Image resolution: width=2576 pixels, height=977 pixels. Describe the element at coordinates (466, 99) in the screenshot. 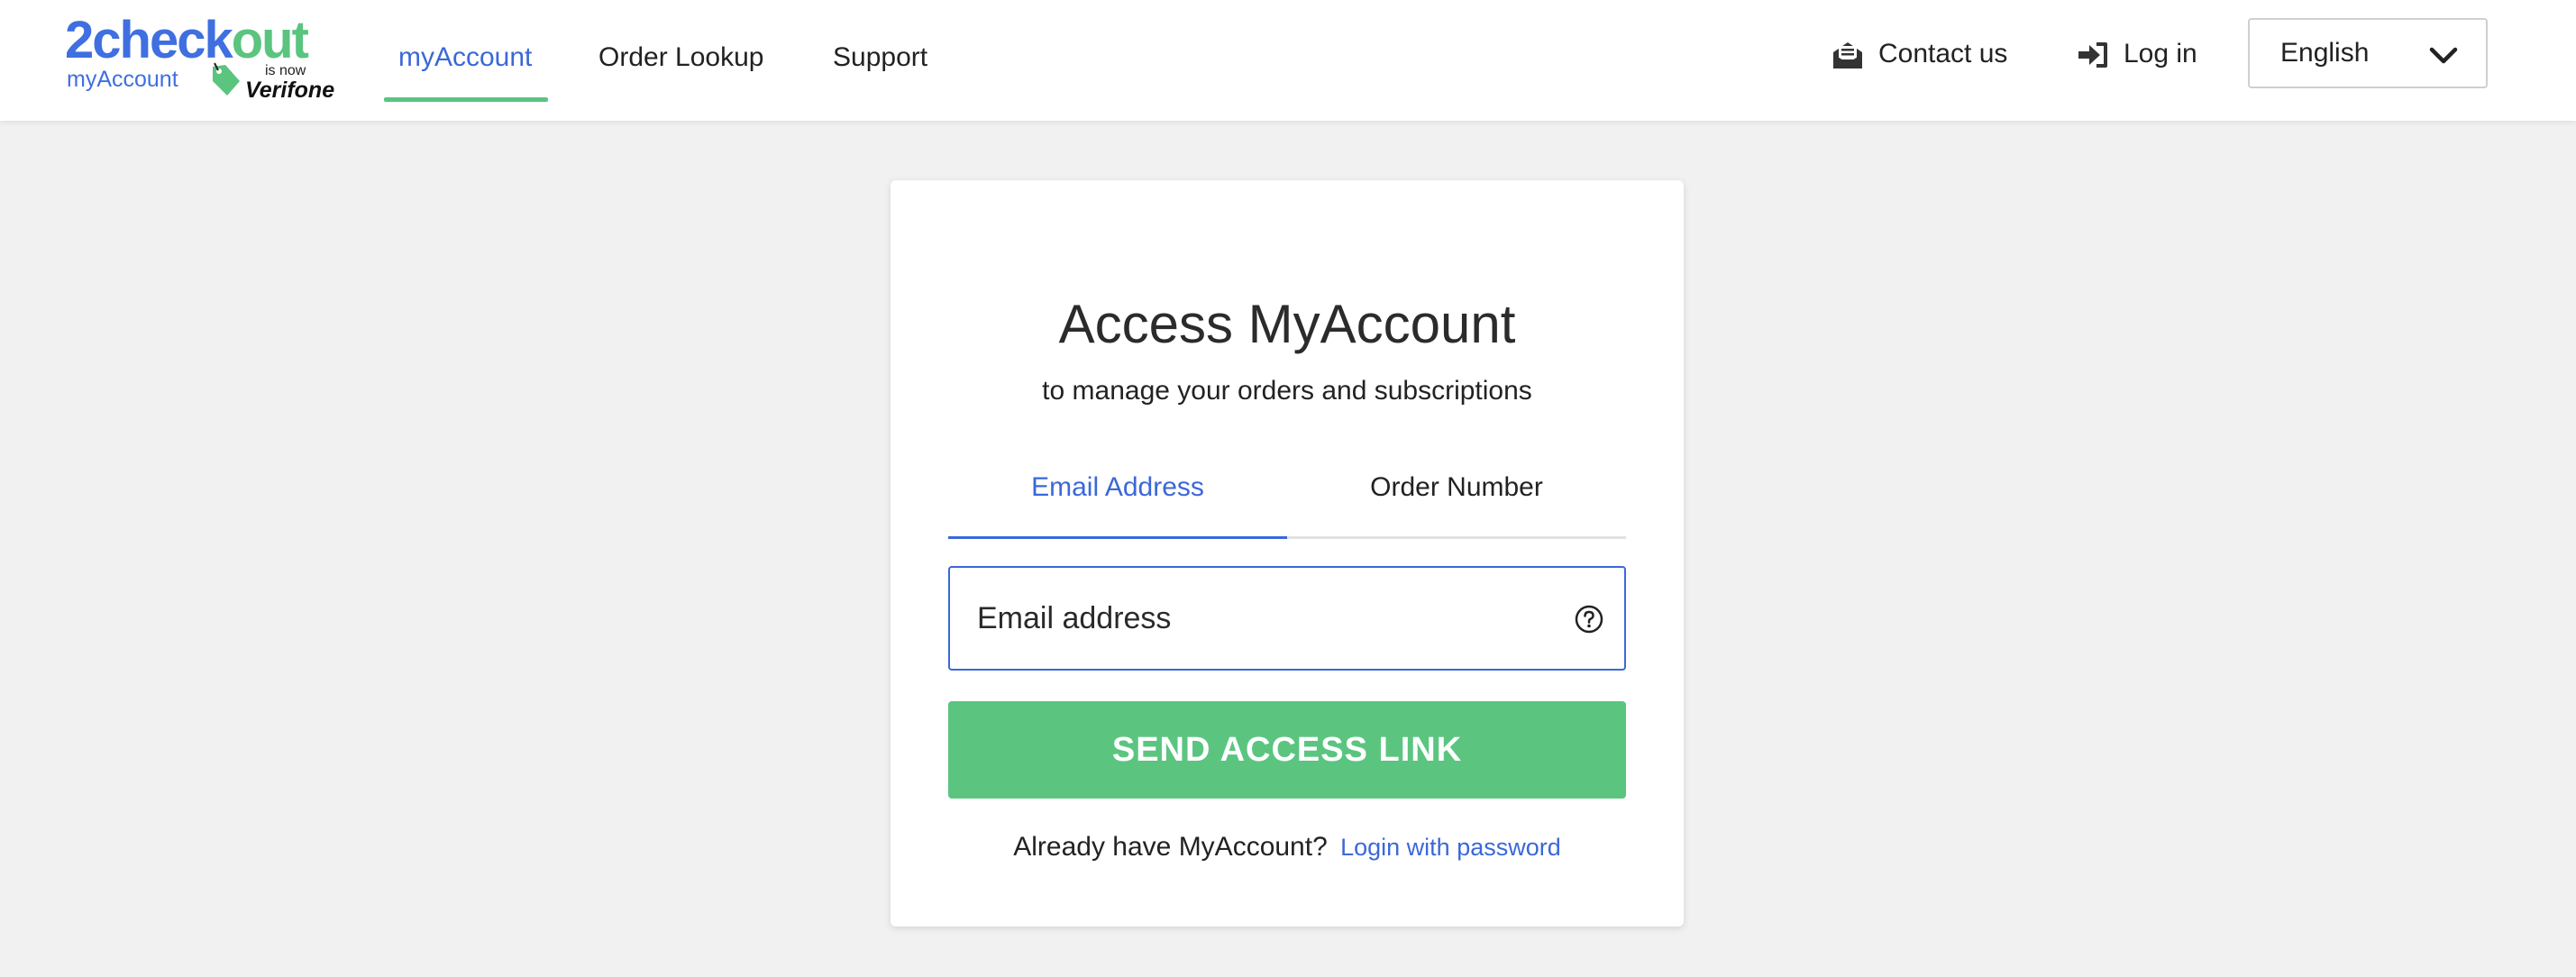

I see `nav-active-indicator` at that location.